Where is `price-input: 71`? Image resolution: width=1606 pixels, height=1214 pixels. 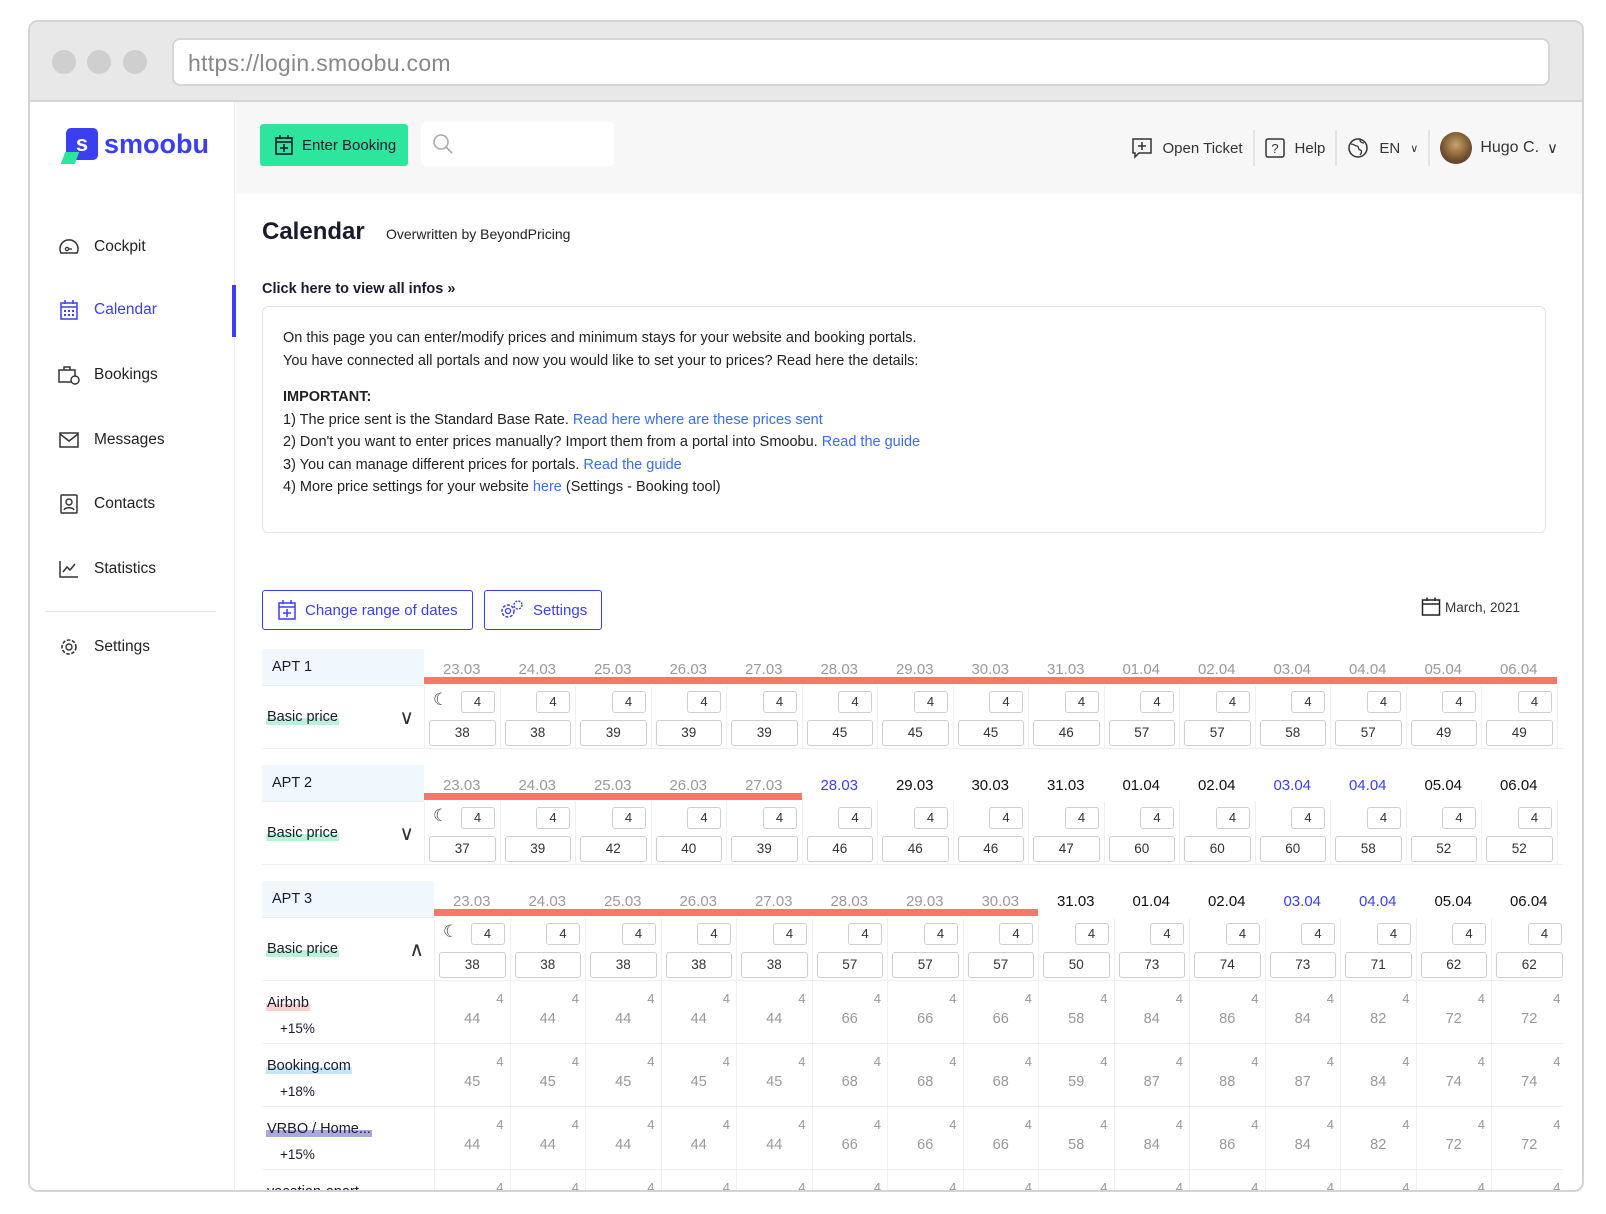 price-input: 71 is located at coordinates (1378, 965).